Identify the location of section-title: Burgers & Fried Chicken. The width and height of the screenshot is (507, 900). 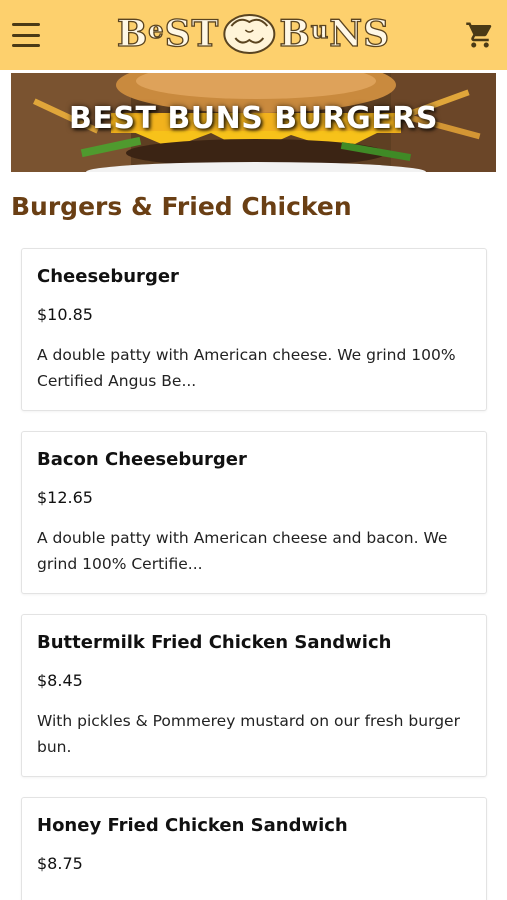
(181, 206).